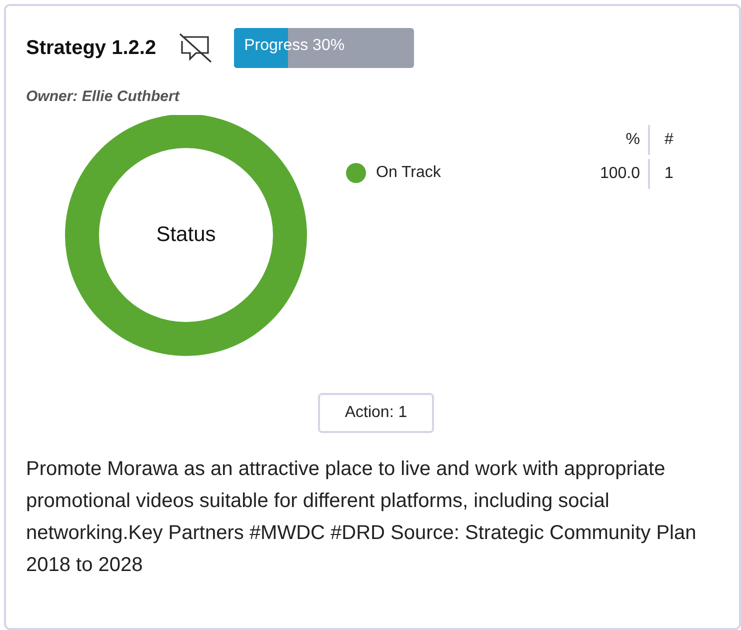 Image resolution: width=741 pixels, height=630 pixels. I want to click on column-header: %, so click(632, 140).